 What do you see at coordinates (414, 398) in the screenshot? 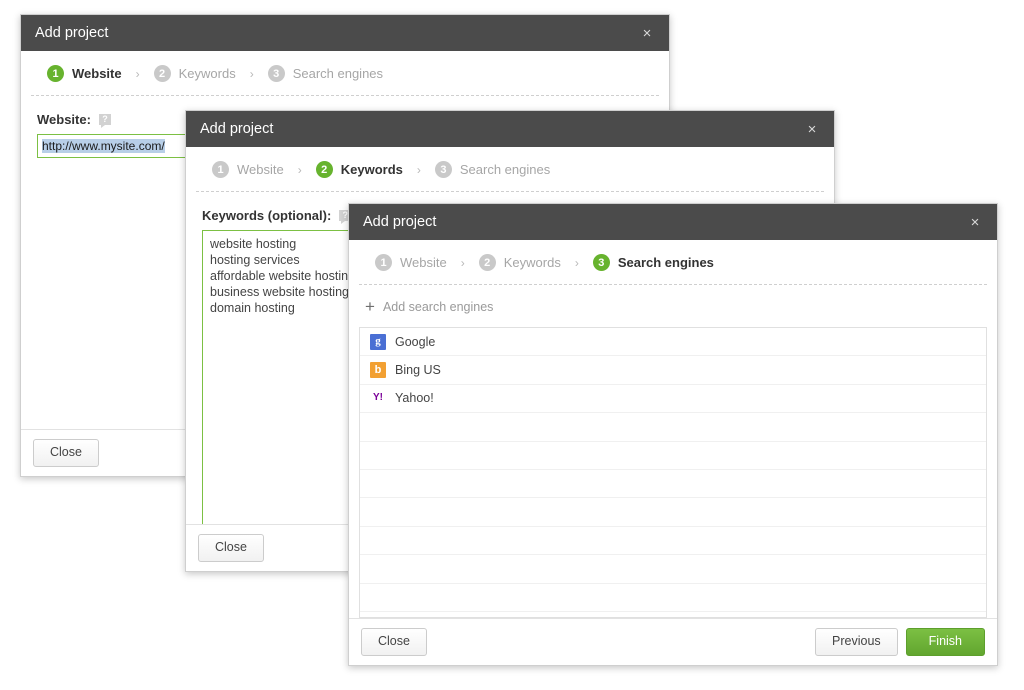
I see `search-engine-name: Yahoo!` at bounding box center [414, 398].